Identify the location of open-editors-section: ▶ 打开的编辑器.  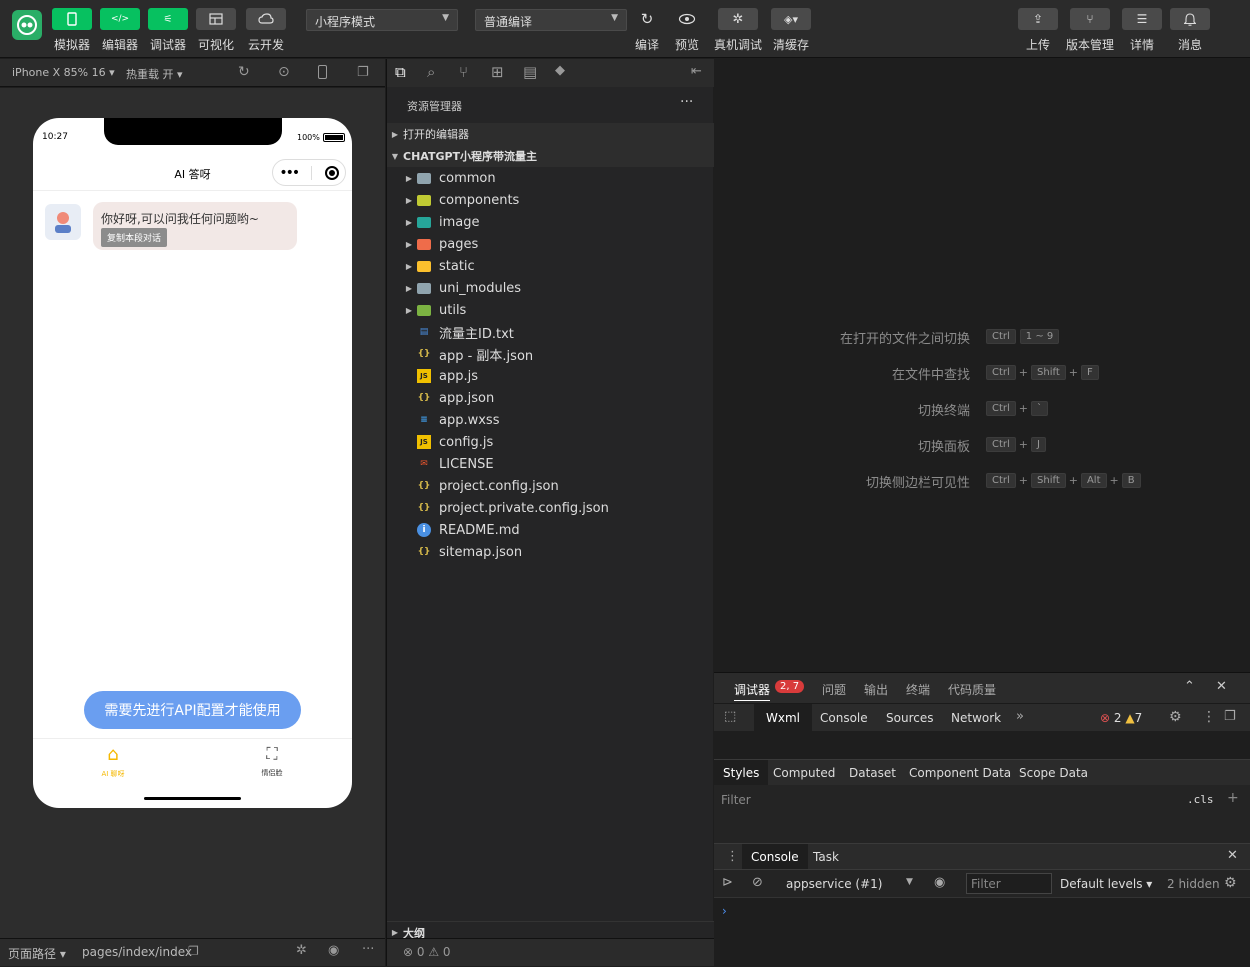
(550, 134).